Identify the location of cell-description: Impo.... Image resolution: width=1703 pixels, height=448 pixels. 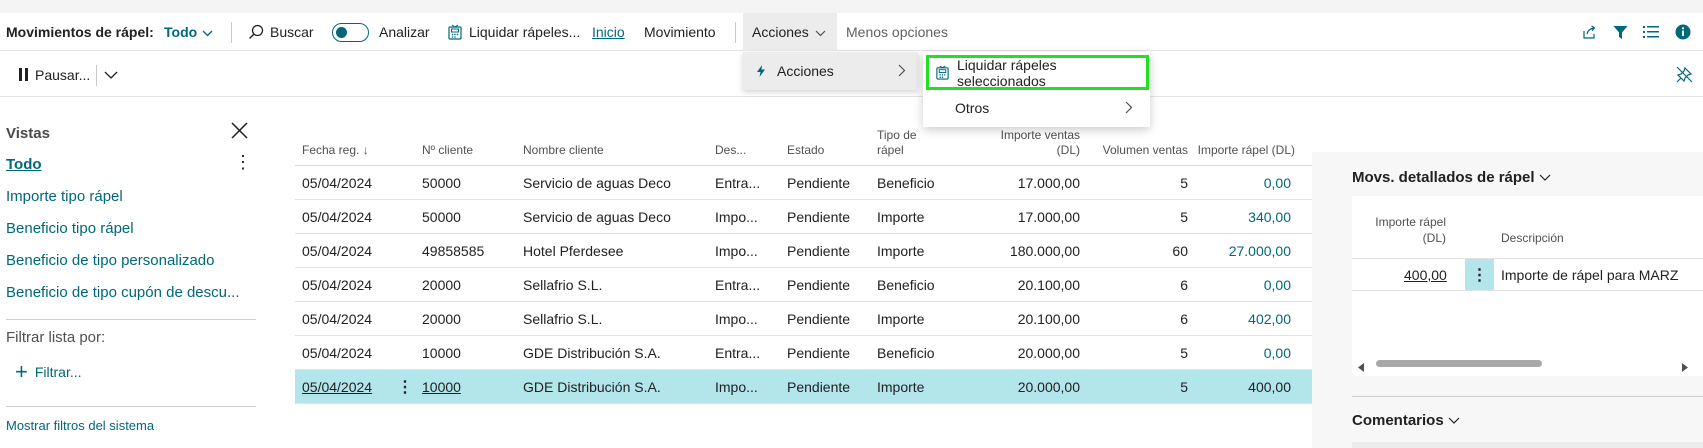
(736, 250).